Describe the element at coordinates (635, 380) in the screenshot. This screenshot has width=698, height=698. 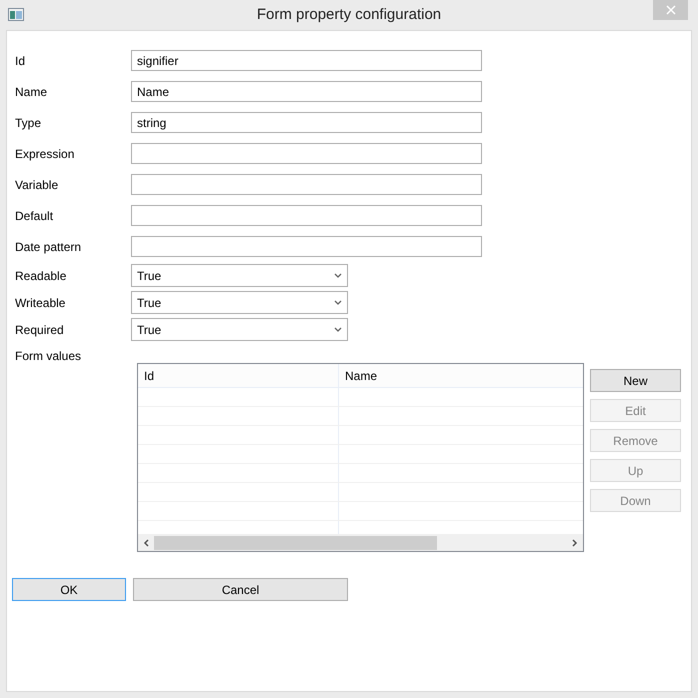
I see `side-button: New` at that location.